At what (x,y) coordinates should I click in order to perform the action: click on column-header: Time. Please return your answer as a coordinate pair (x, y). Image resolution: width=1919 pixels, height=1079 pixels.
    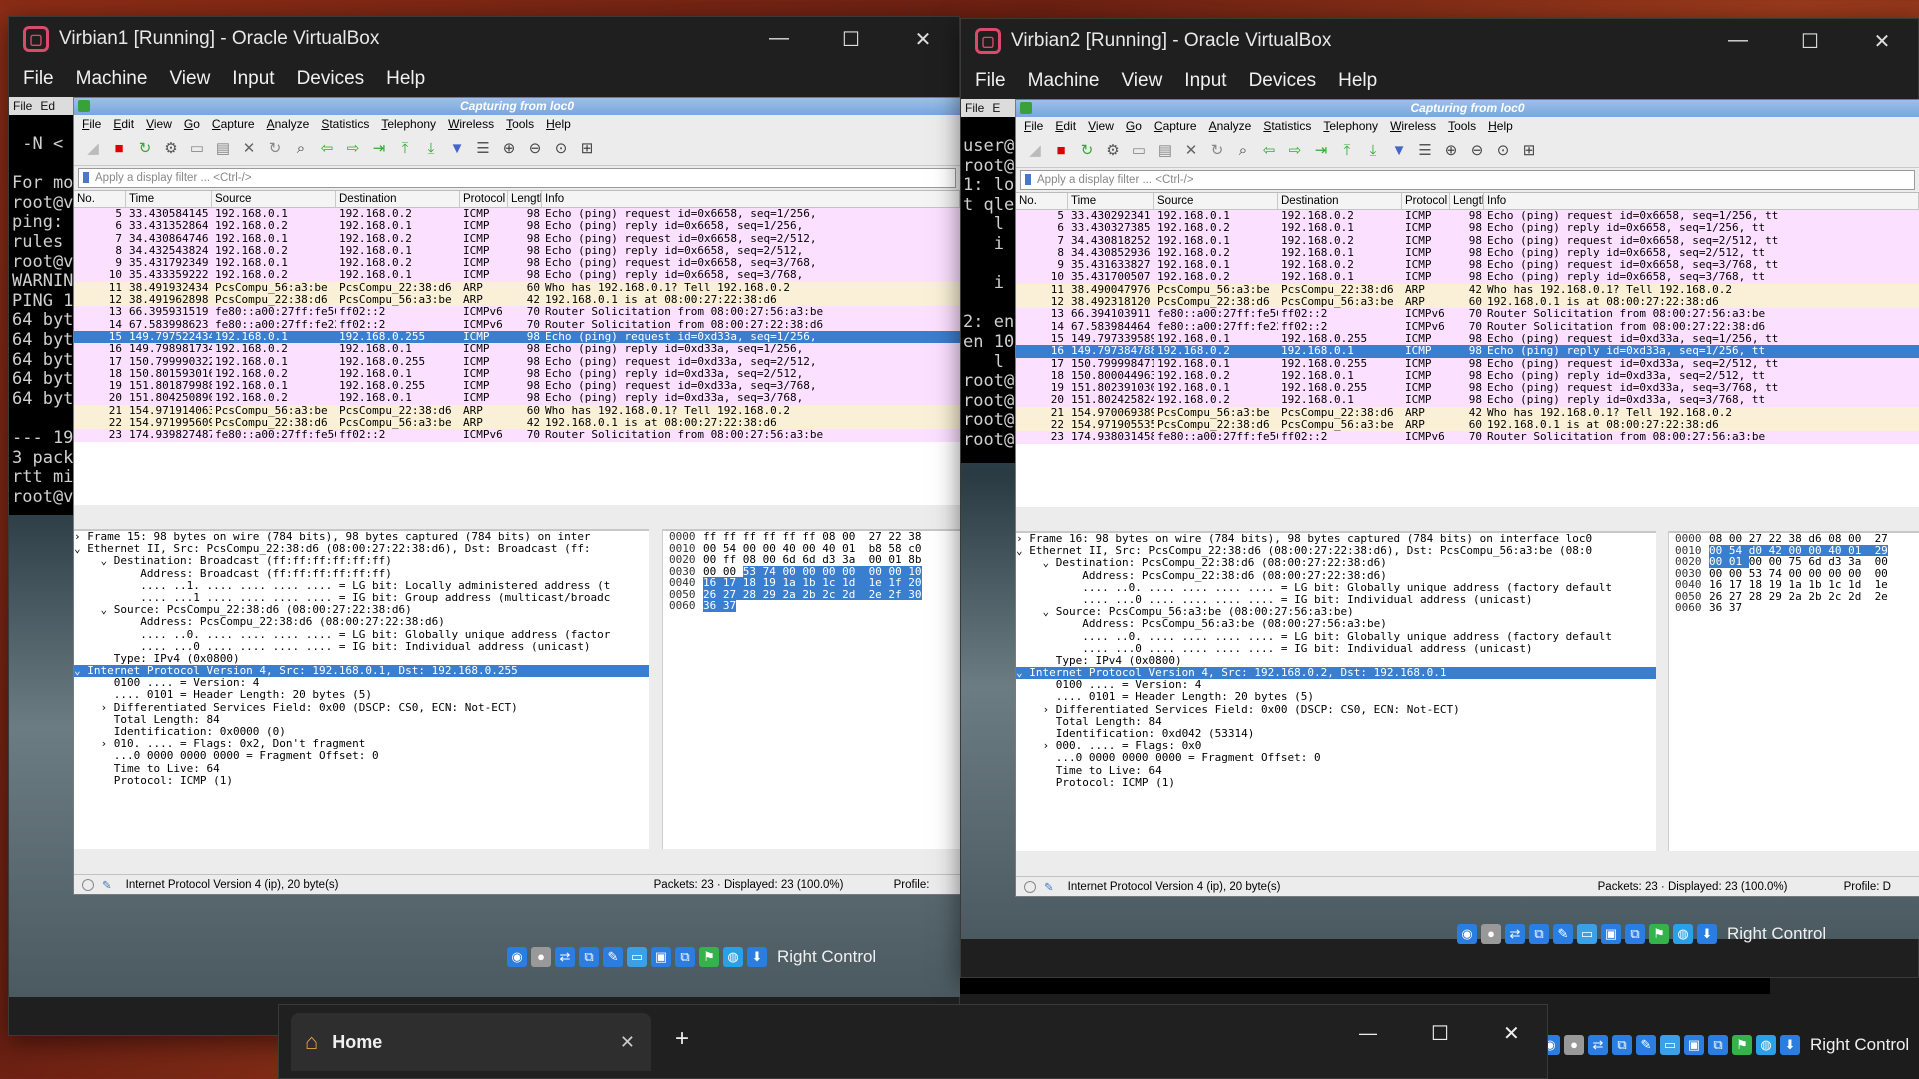
    Looking at the image, I should click on (1111, 201).